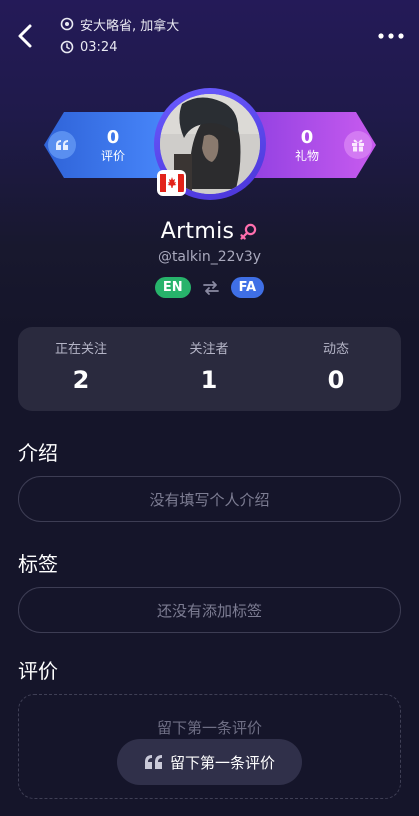 This screenshot has height=816, width=419. I want to click on following-stat: 正在关注 2, so click(81, 368).